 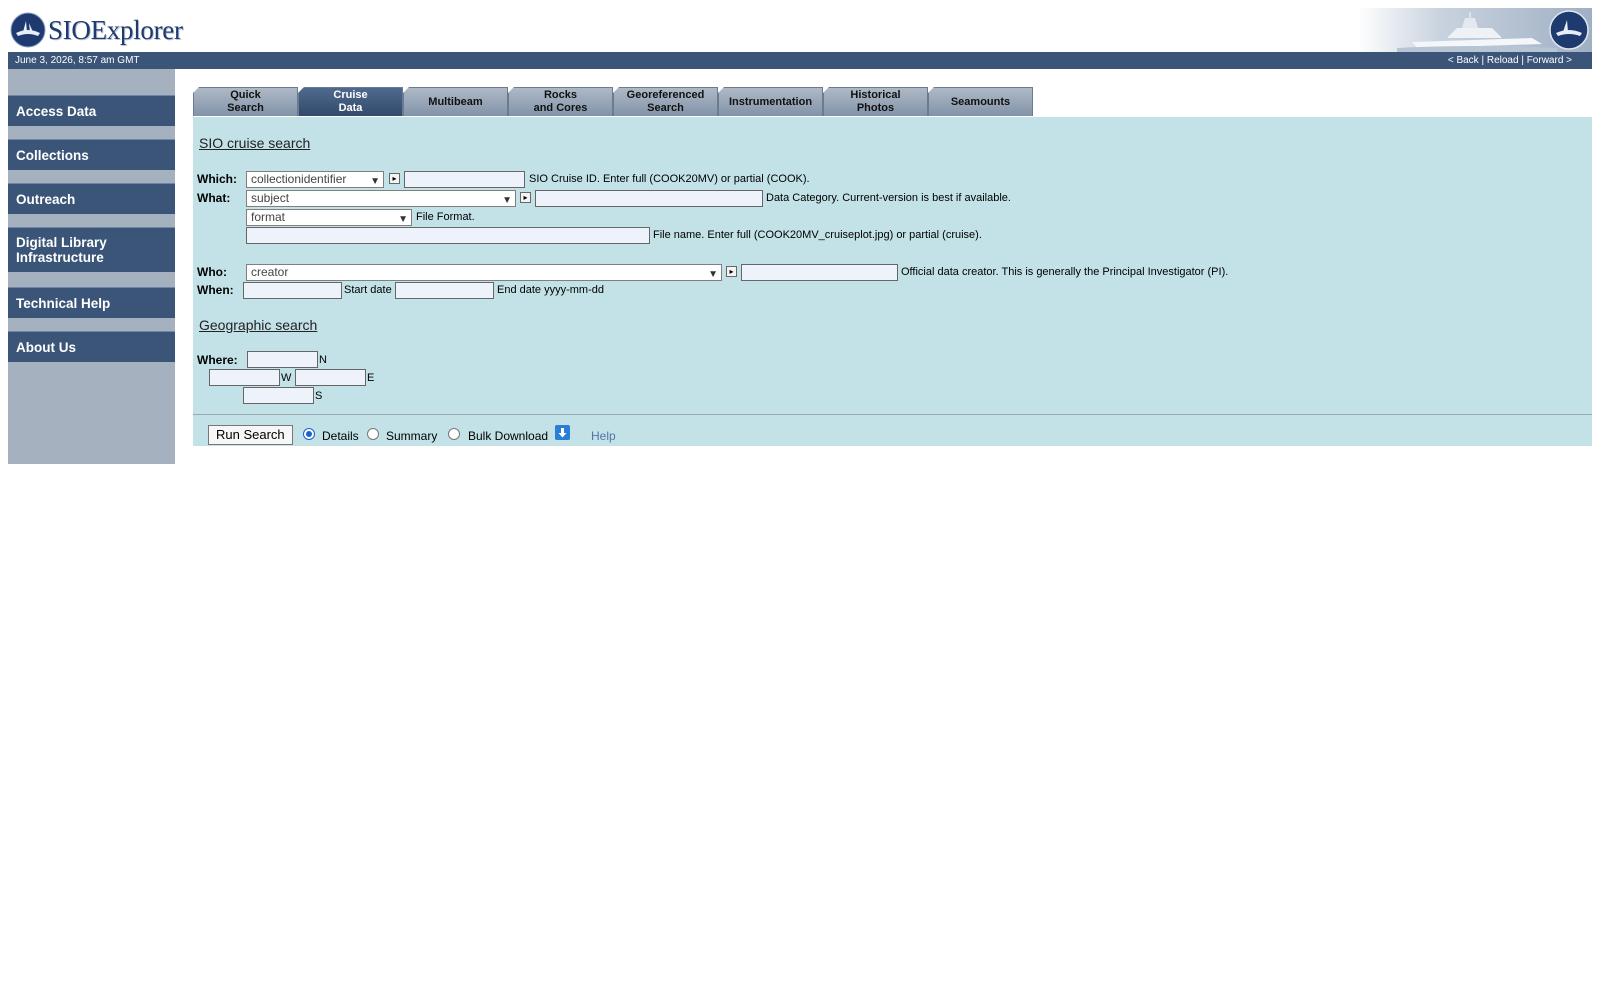 I want to click on current-date: June 3, 2026, 8:57 am GMT, so click(x=77, y=60).